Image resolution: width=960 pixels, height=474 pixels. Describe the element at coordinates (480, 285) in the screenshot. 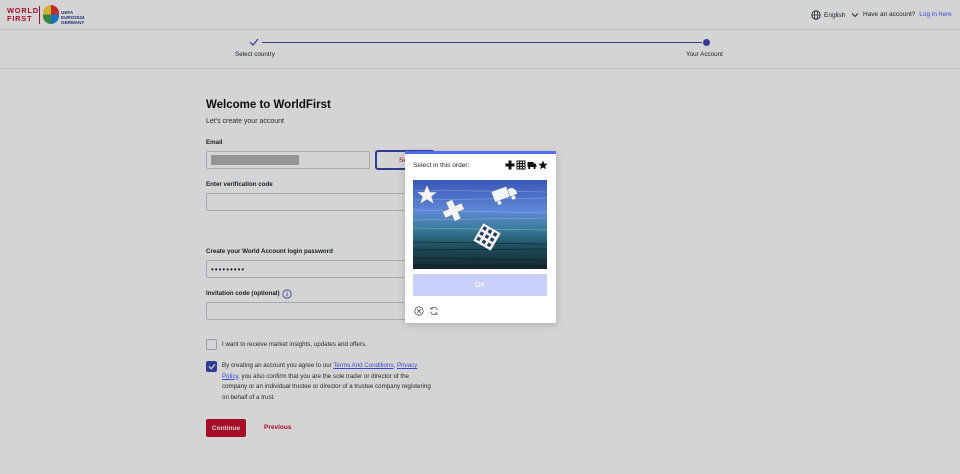

I see `captcha-ok-button: OK` at that location.